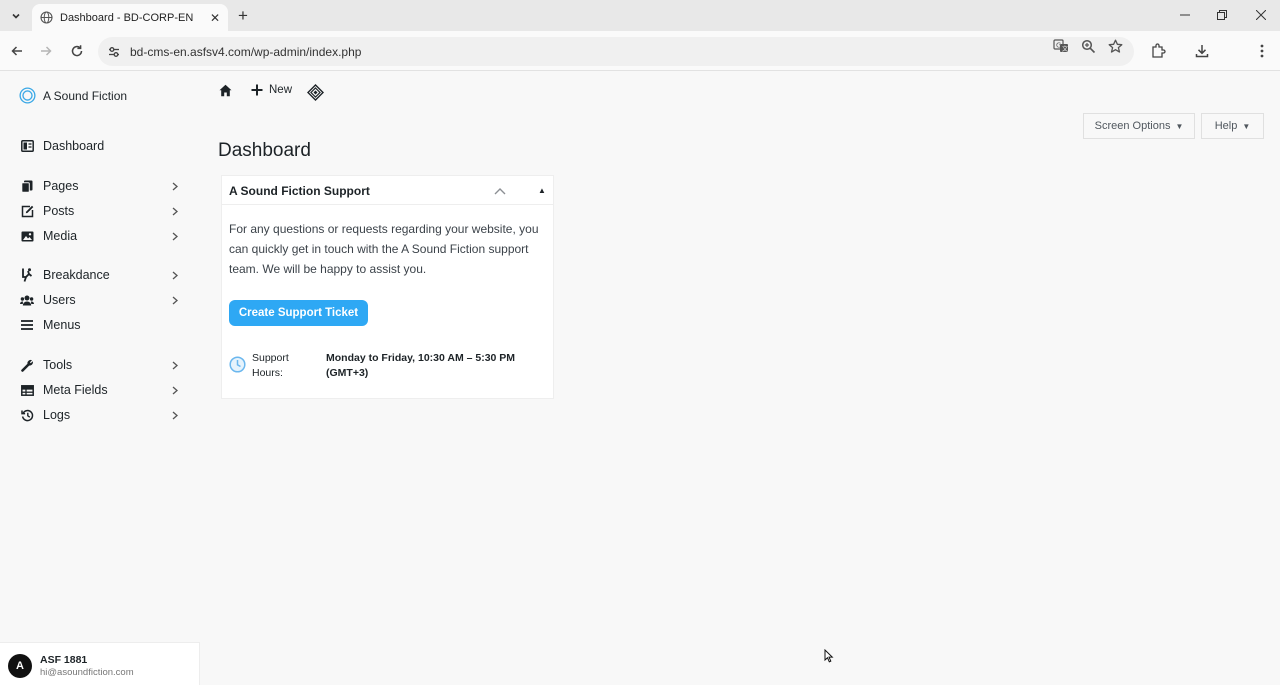  Describe the element at coordinates (270, 365) in the screenshot. I see `support-hours-label: Support Hours:` at that location.